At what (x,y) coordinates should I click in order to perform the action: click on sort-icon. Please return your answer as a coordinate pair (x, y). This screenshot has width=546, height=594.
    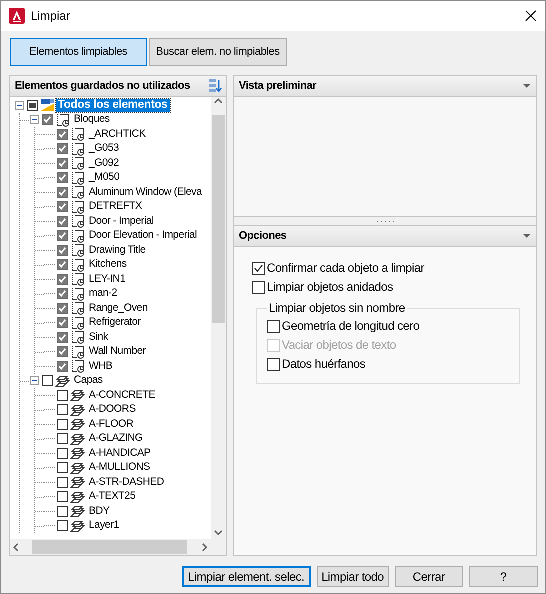
    Looking at the image, I should click on (215, 86).